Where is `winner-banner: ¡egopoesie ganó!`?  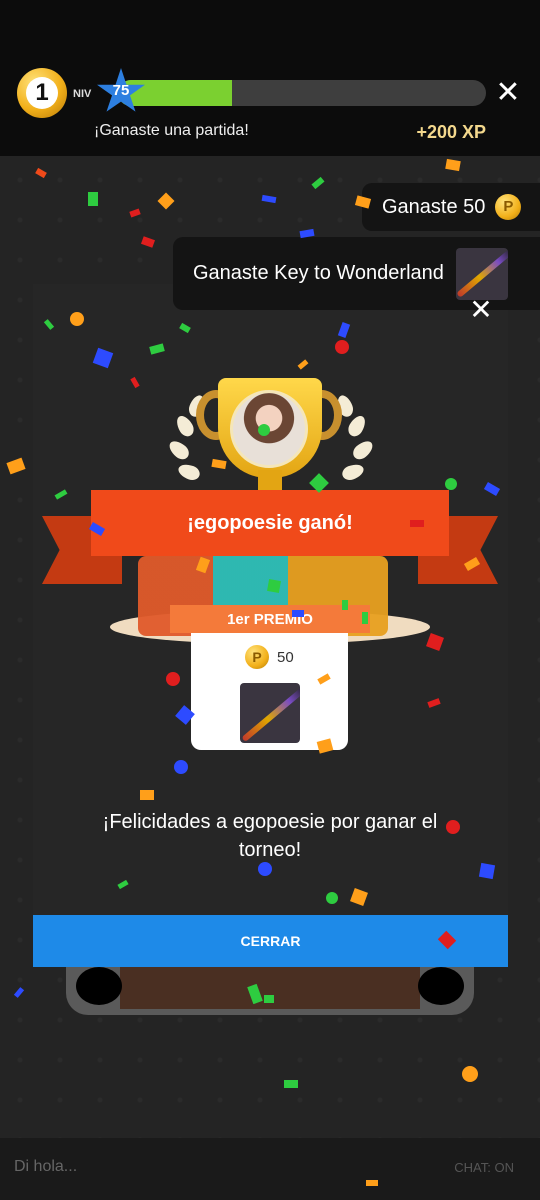 winner-banner: ¡egopoesie ganó! is located at coordinates (270, 523).